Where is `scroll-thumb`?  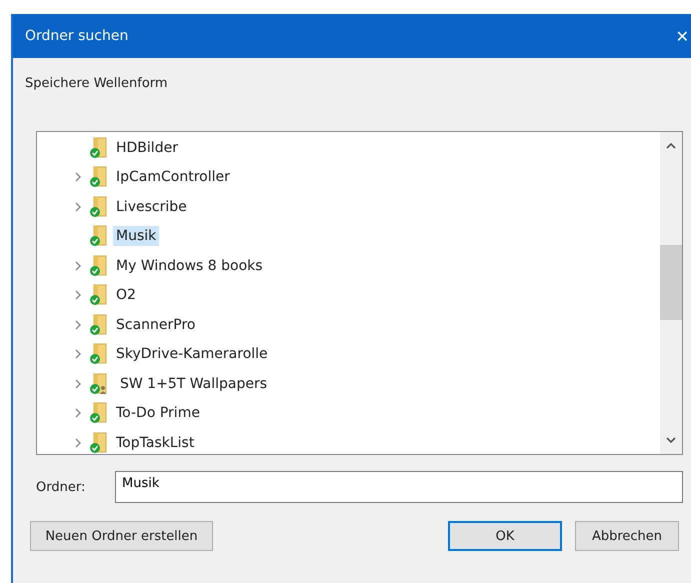 scroll-thumb is located at coordinates (671, 282).